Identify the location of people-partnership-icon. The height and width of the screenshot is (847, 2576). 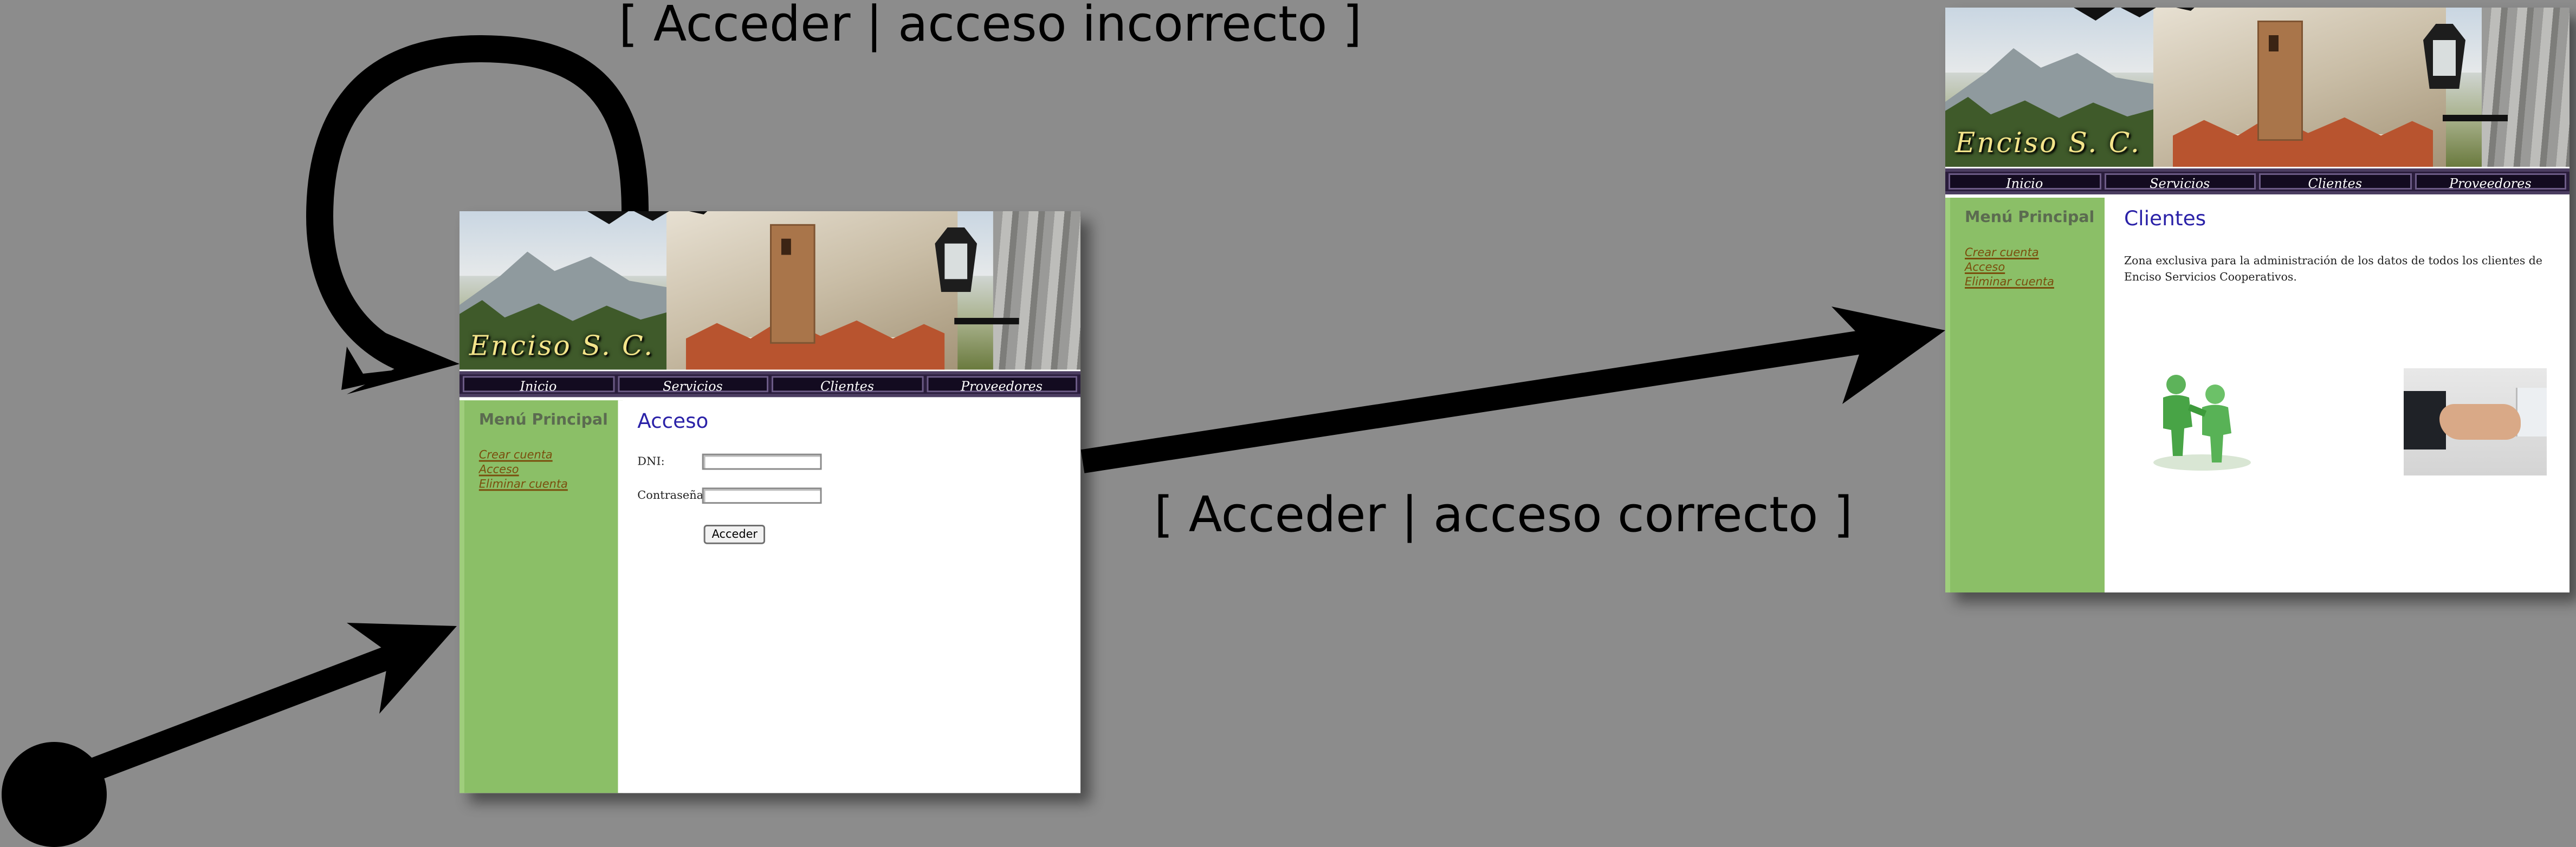
(2202, 423).